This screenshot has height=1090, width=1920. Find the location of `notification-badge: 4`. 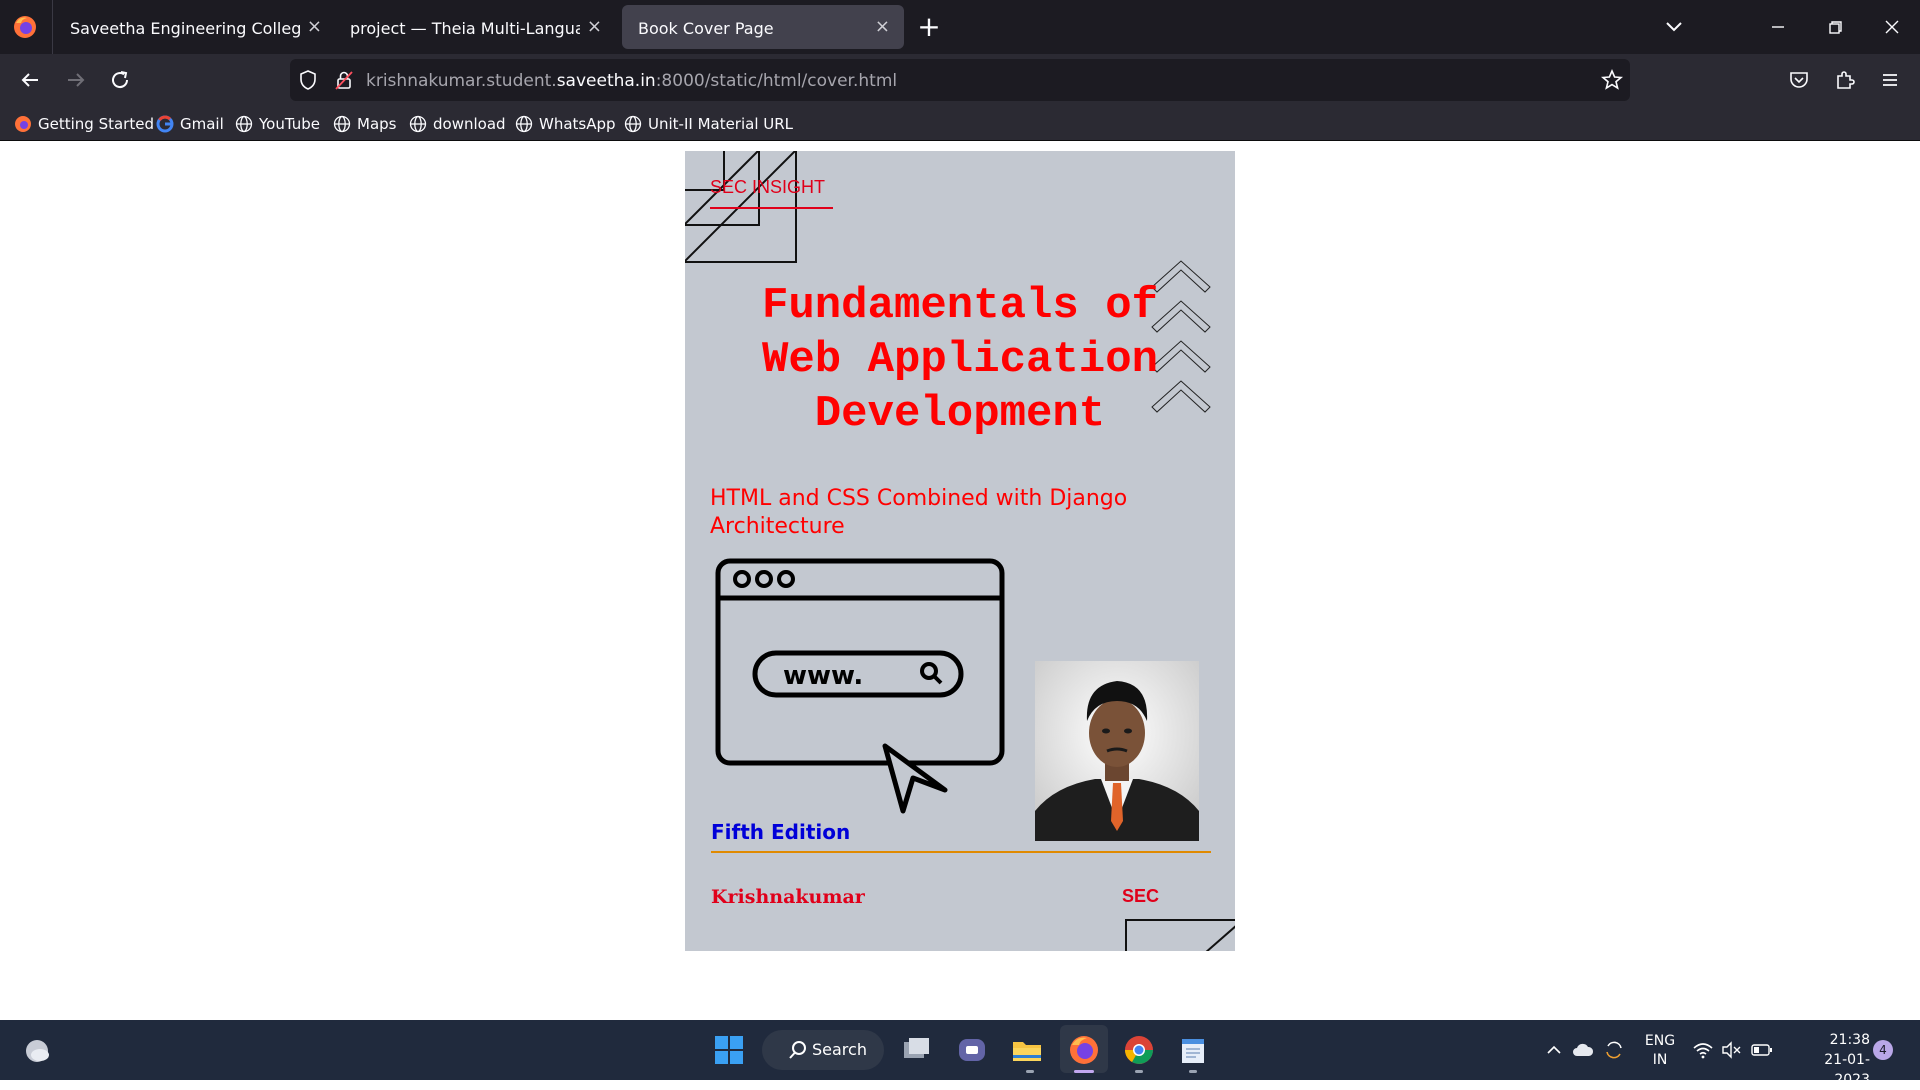

notification-badge: 4 is located at coordinates (1883, 1050).